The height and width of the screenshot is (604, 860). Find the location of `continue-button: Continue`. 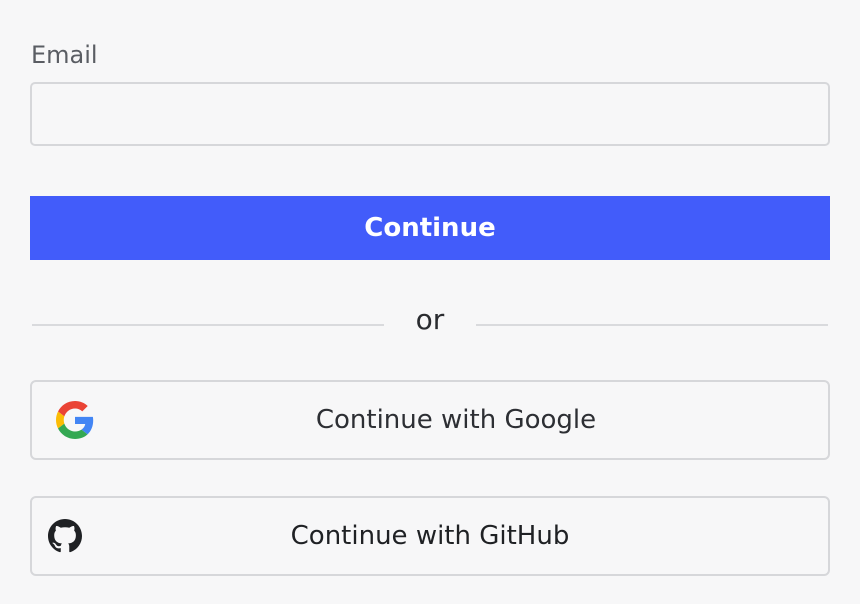

continue-button: Continue is located at coordinates (430, 228).